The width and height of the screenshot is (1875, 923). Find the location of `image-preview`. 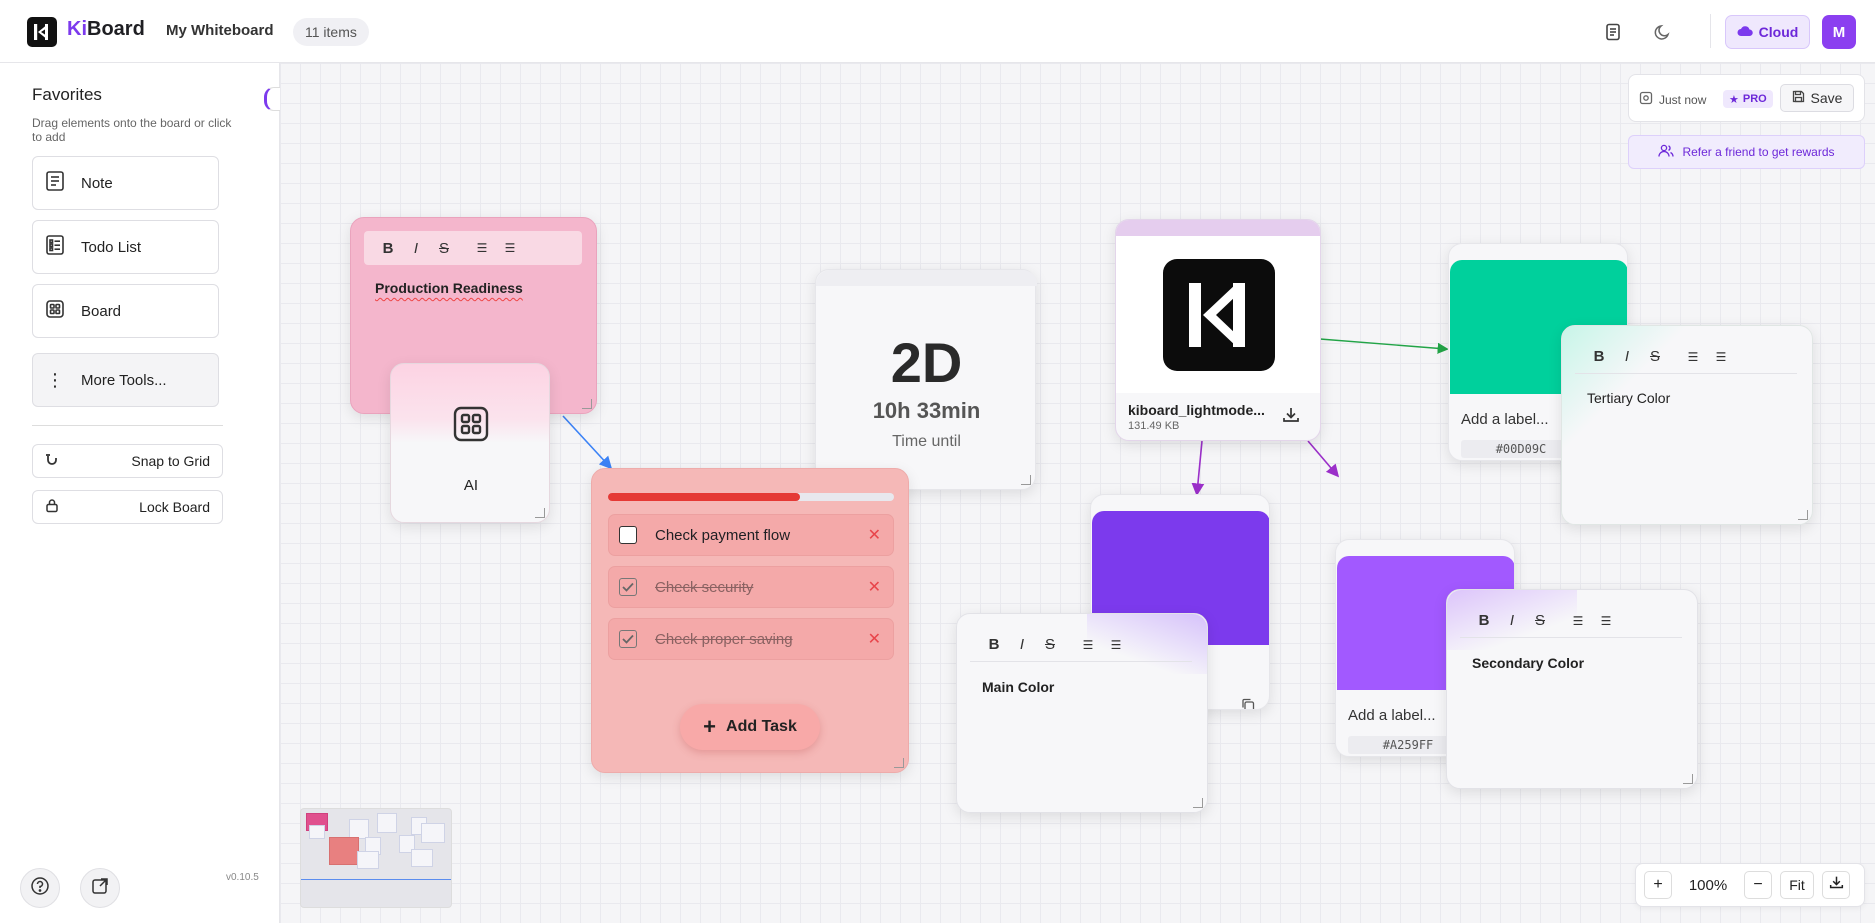

image-preview is located at coordinates (1218, 314).